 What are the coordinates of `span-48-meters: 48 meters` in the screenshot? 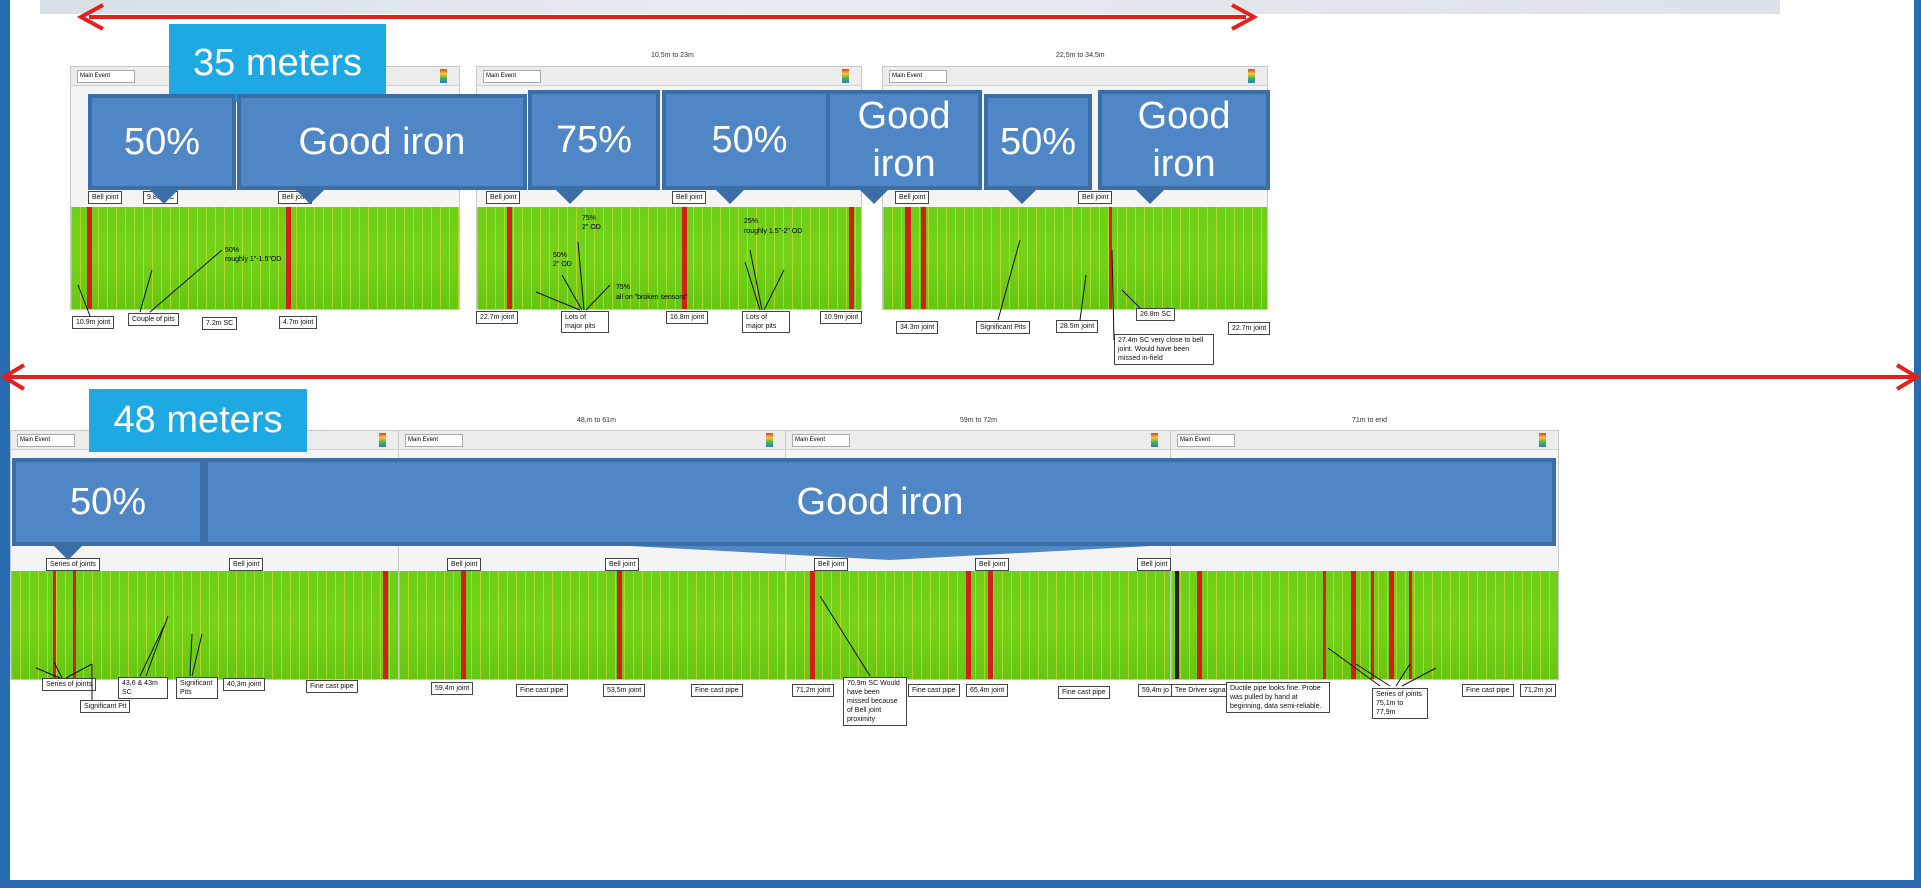 It's located at (198, 420).